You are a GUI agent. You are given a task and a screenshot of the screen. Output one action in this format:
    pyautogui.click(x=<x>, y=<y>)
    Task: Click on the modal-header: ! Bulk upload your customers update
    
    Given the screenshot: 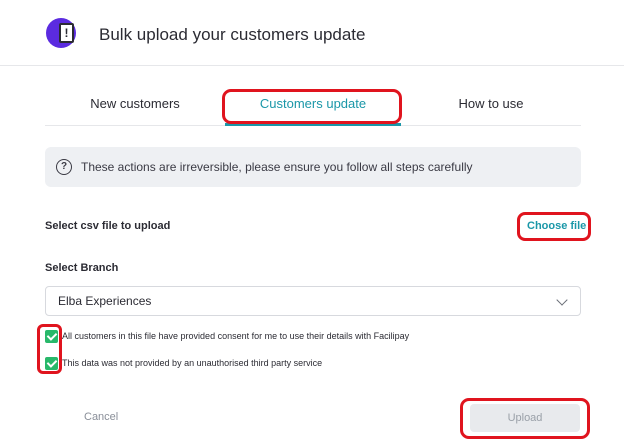 What is the action you would take?
    pyautogui.click(x=312, y=33)
    